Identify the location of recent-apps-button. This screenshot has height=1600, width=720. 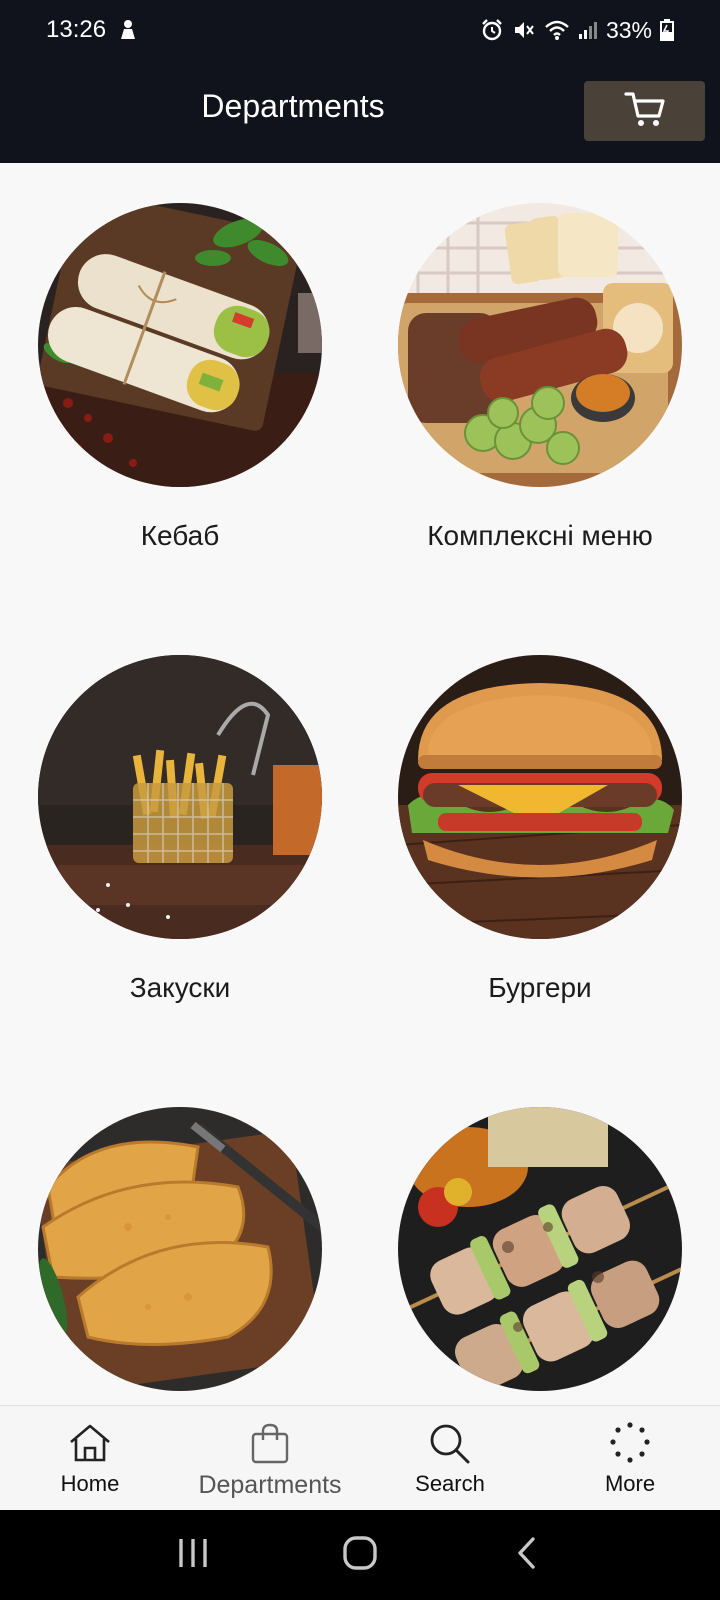
(193, 1555).